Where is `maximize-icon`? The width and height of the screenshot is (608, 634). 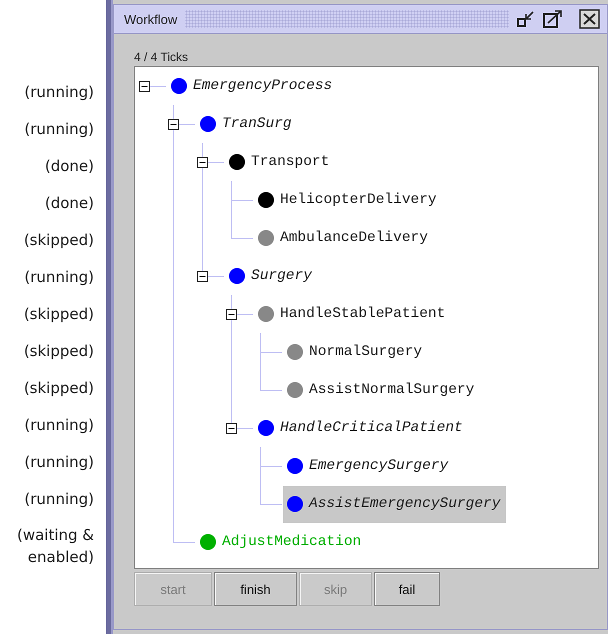 maximize-icon is located at coordinates (553, 19).